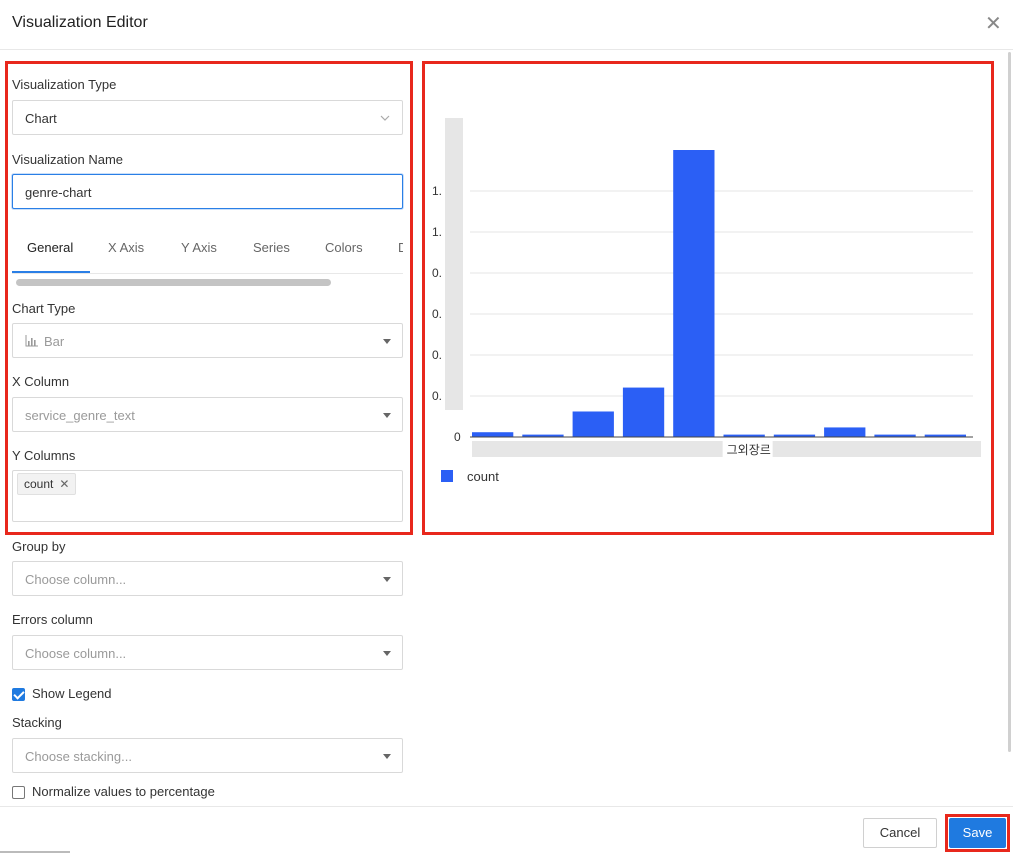  What do you see at coordinates (37, 722) in the screenshot?
I see `stacking-label: Stacking` at bounding box center [37, 722].